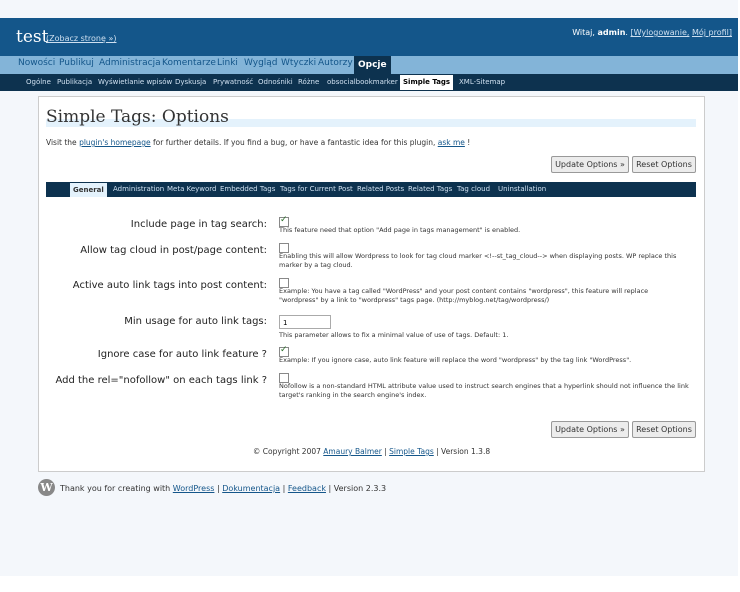 This screenshot has height=592, width=740. What do you see at coordinates (115, 142) in the screenshot?
I see `plugin-homepage-link: plugin's homepage` at bounding box center [115, 142].